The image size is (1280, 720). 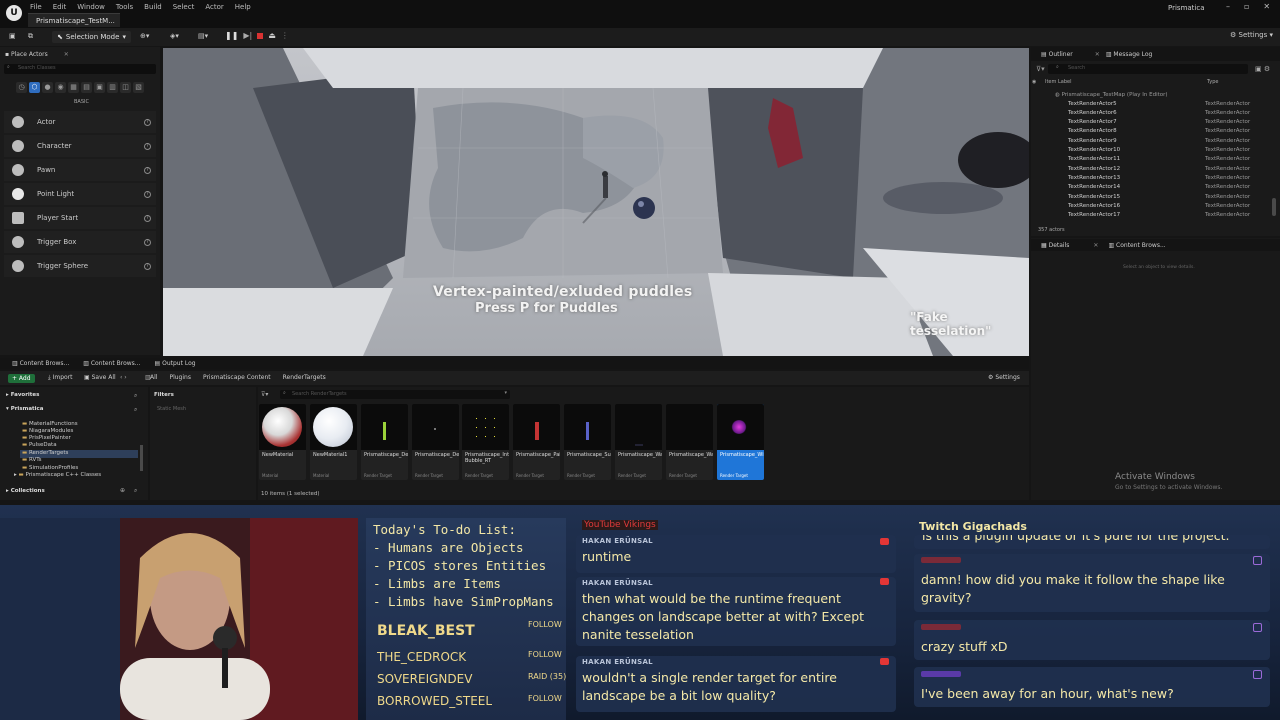 What do you see at coordinates (22, 395) in the screenshot?
I see `tree-favorites: ▸ Favorites` at bounding box center [22, 395].